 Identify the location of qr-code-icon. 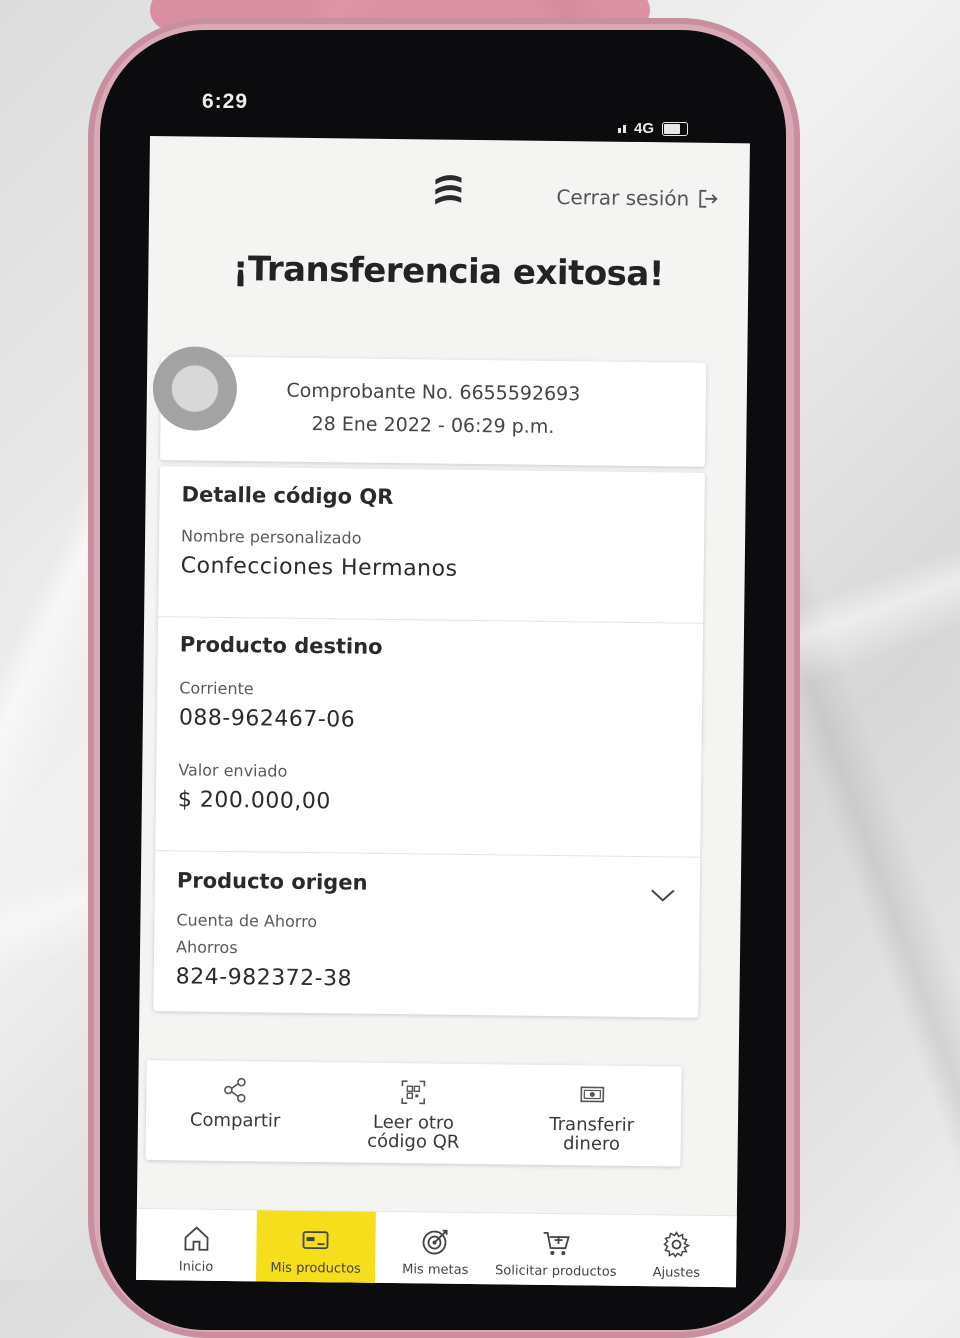
(413, 1092).